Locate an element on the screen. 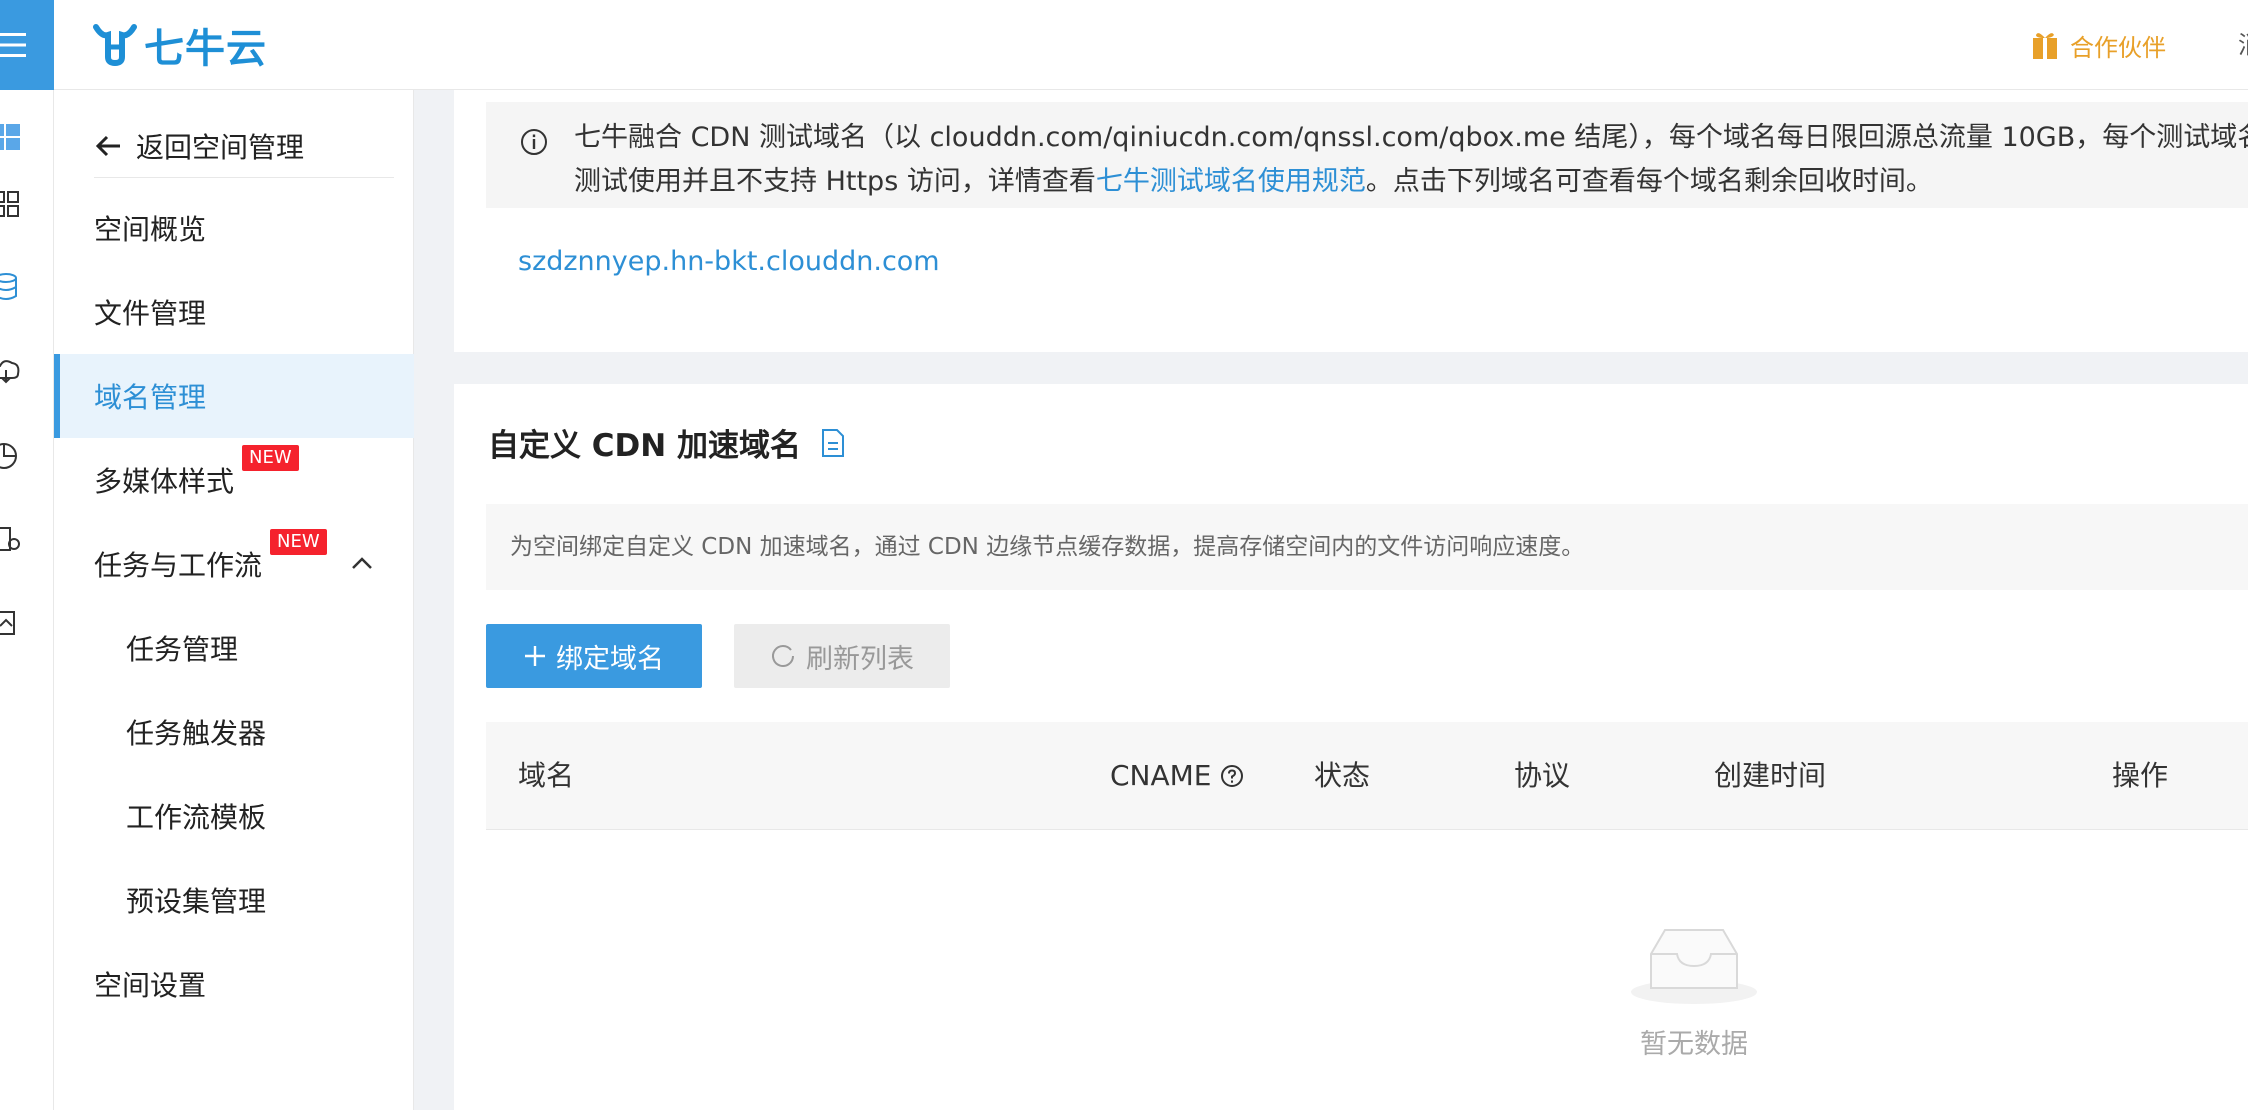  device-settings-icon is located at coordinates (12, 539).